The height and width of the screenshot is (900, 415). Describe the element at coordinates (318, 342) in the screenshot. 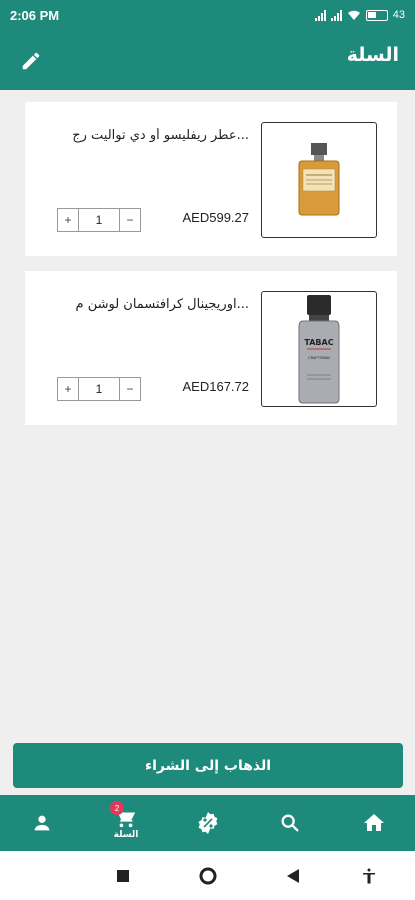

I see `bottle-brand: TABAC` at that location.